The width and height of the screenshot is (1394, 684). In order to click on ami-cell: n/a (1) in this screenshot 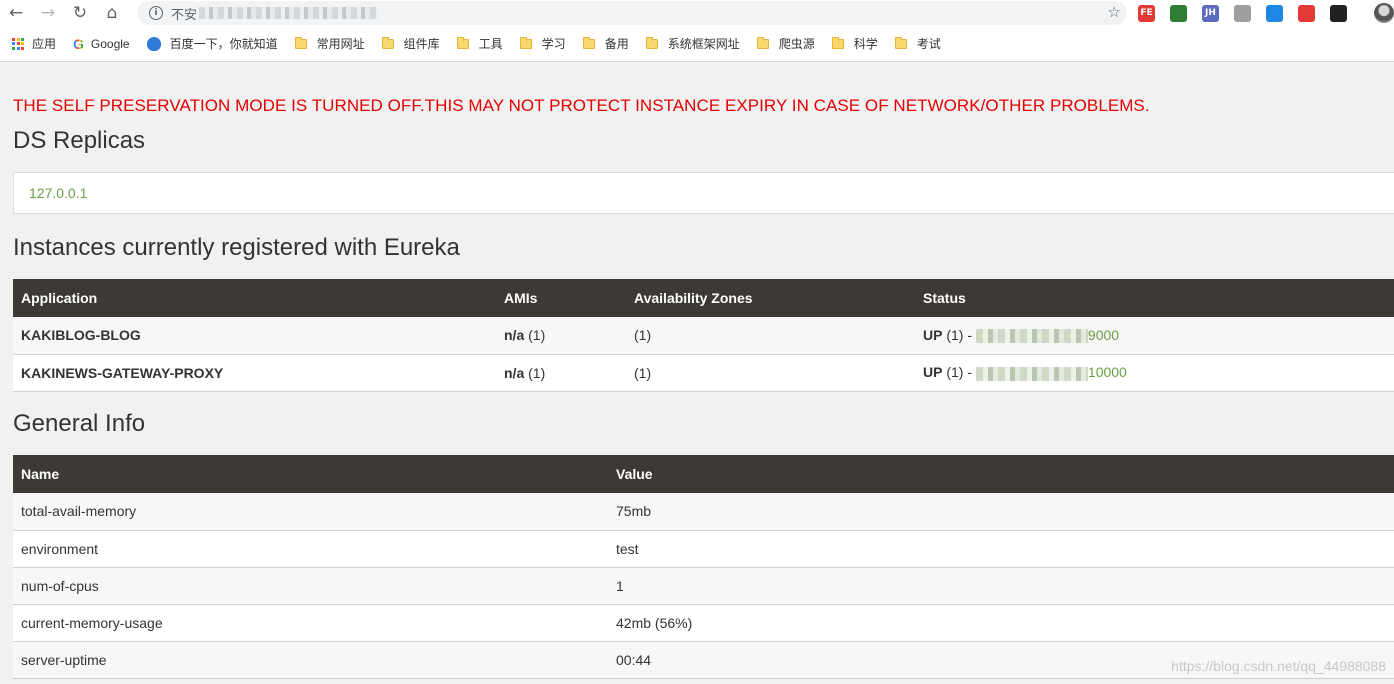, I will do `click(561, 372)`.